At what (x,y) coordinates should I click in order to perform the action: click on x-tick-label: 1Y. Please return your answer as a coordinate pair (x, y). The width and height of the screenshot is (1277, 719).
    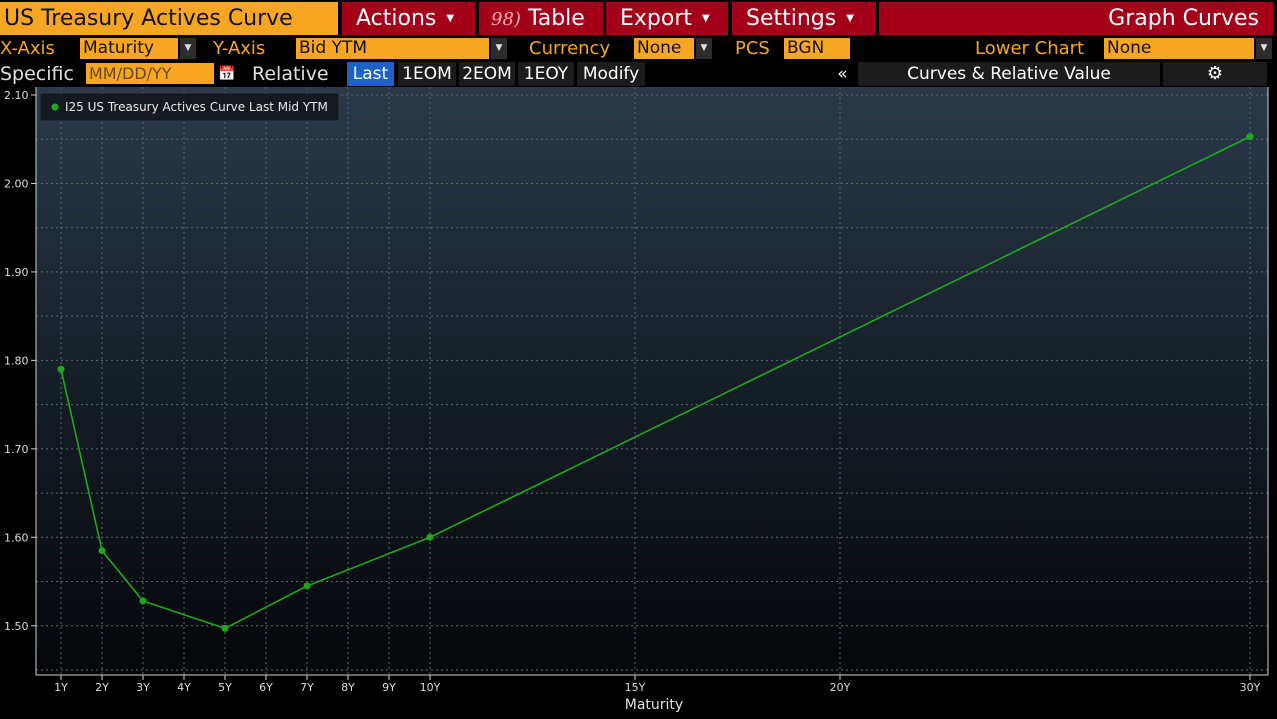
    Looking at the image, I should click on (61, 687).